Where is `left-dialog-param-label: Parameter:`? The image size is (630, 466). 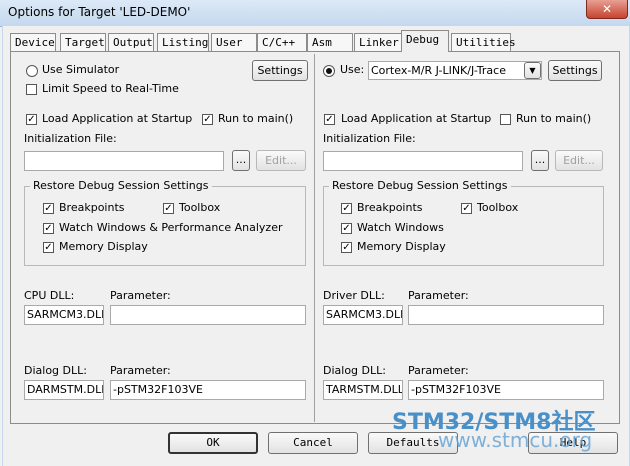
left-dialog-param-label: Parameter: is located at coordinates (140, 370).